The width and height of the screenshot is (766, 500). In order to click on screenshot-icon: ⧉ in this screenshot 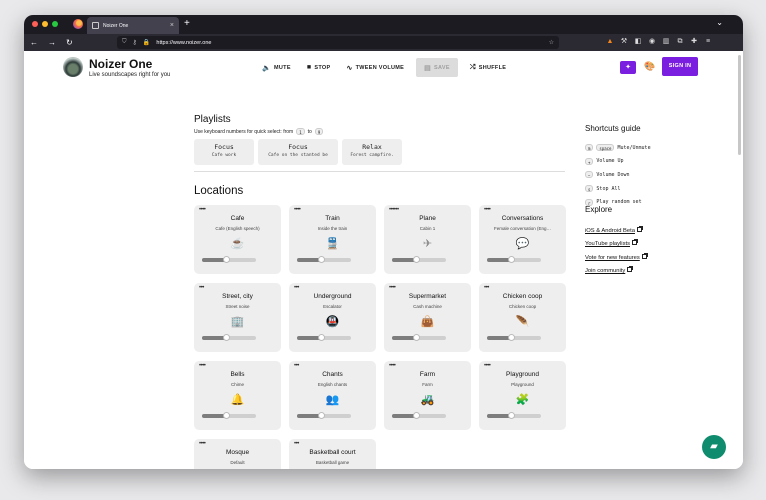, I will do `click(680, 42)`.